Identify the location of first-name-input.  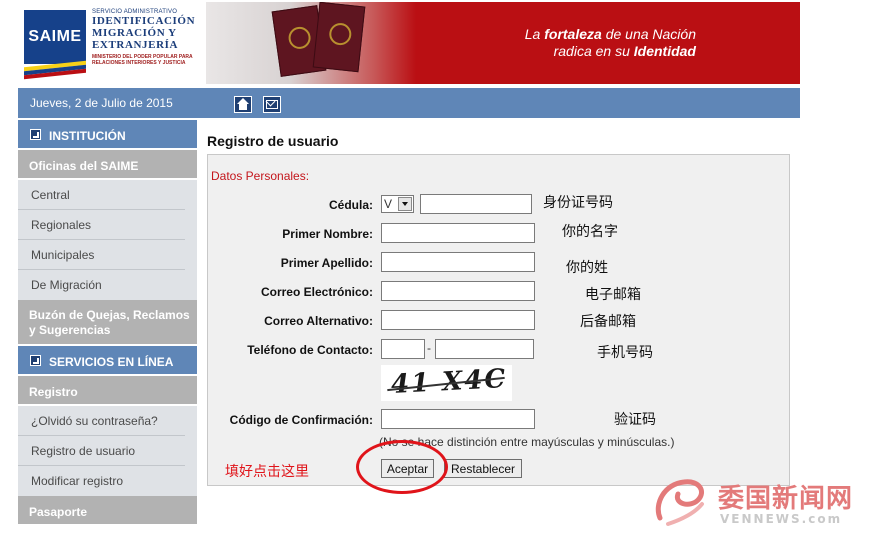
(458, 233).